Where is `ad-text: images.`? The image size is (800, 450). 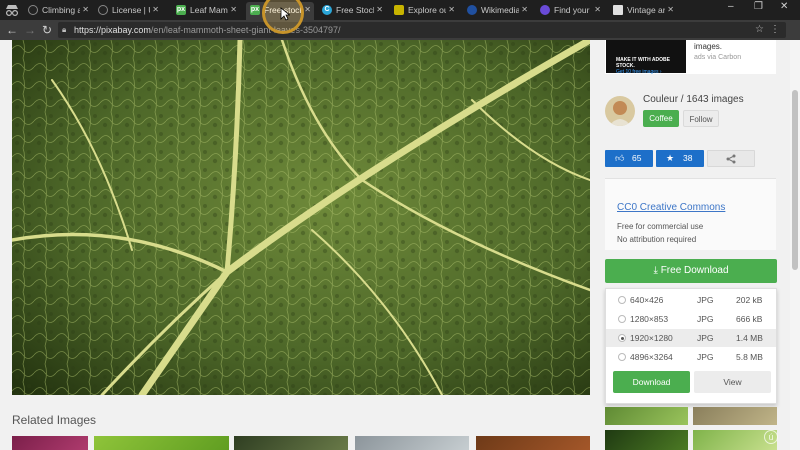 ad-text: images. is located at coordinates (708, 46).